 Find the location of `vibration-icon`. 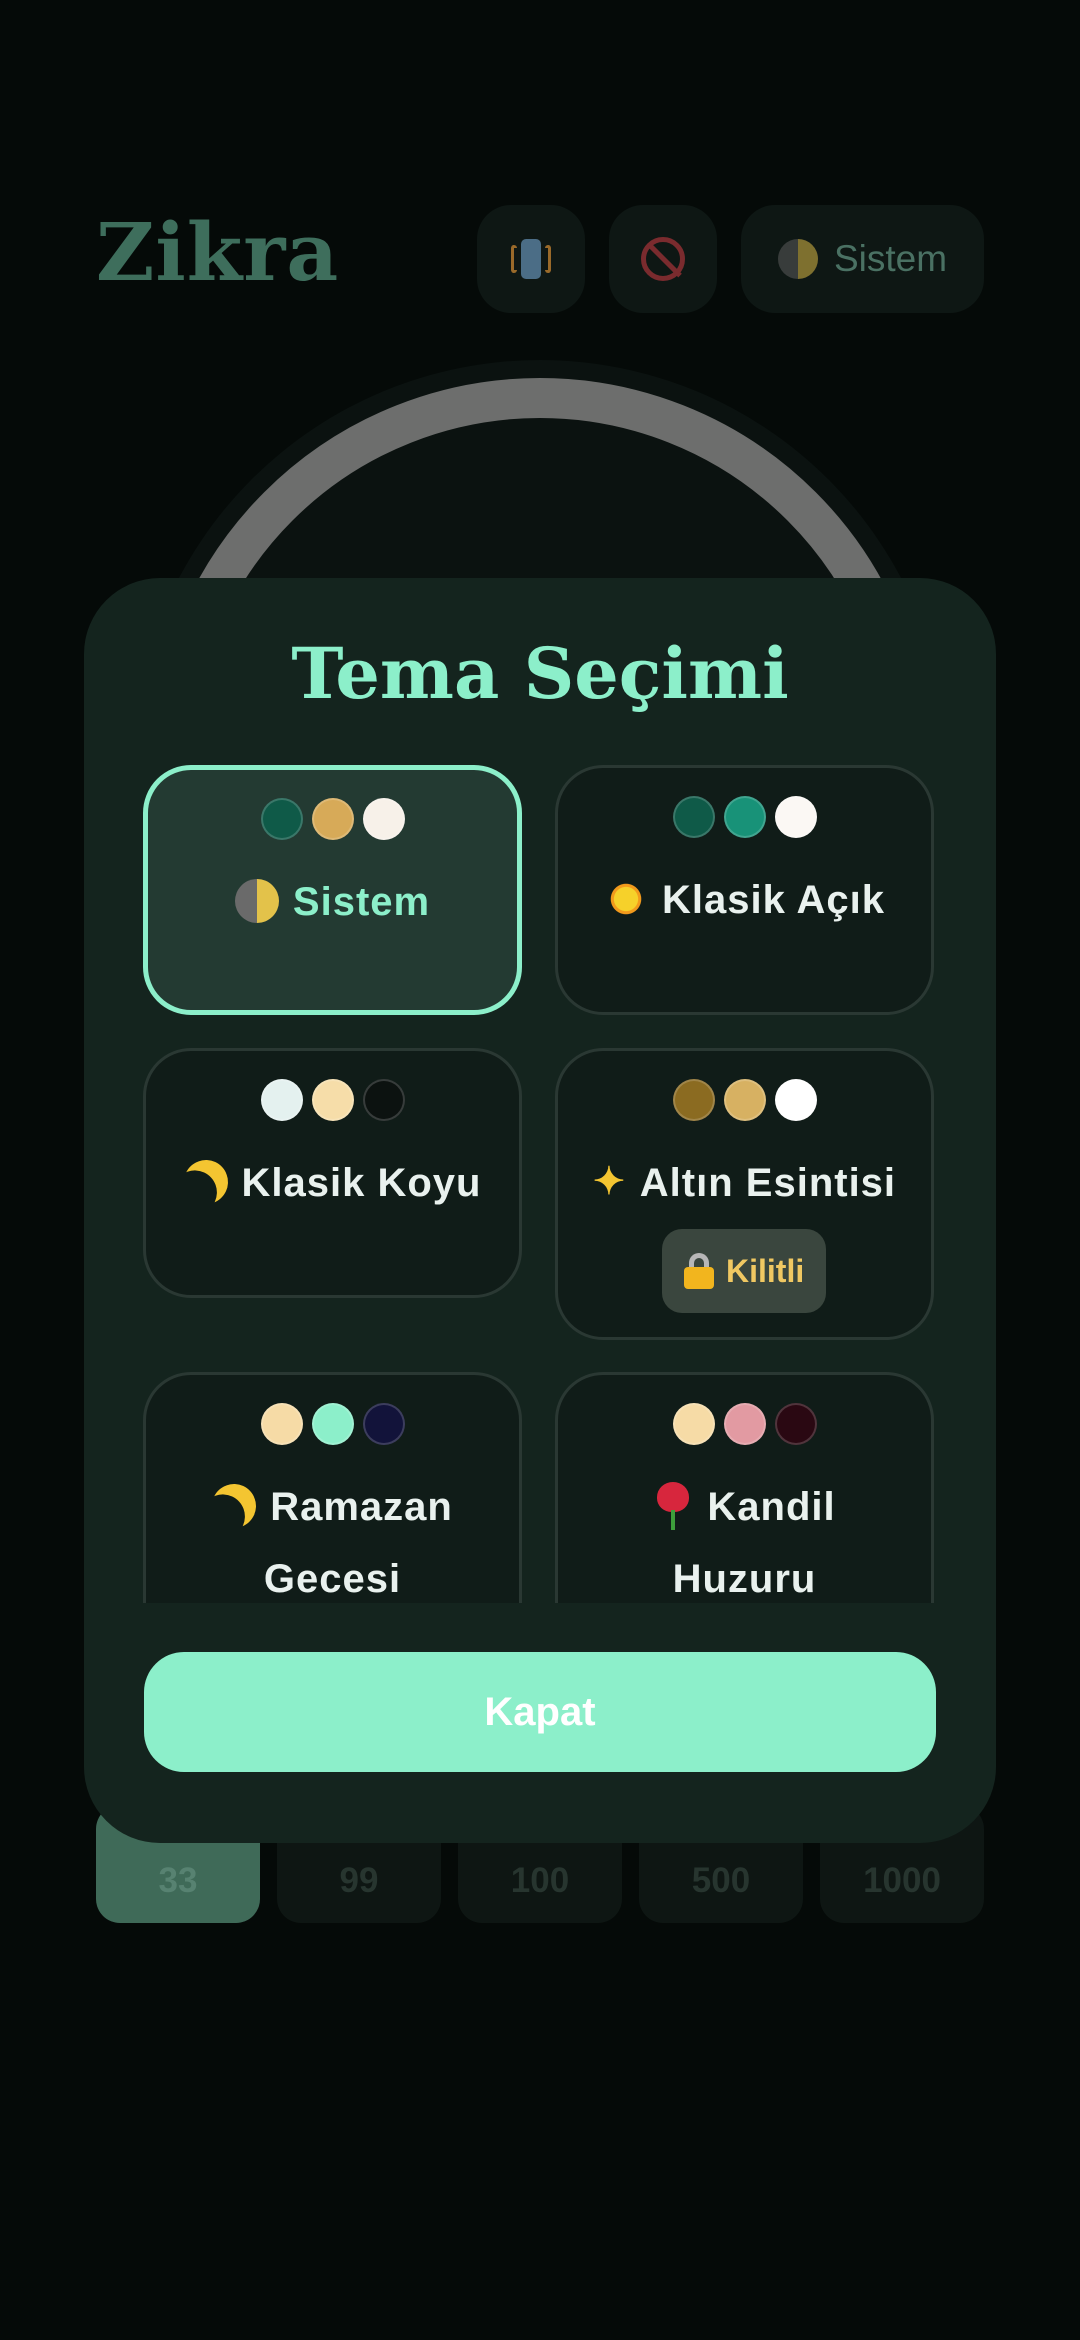

vibration-icon is located at coordinates (531, 259).